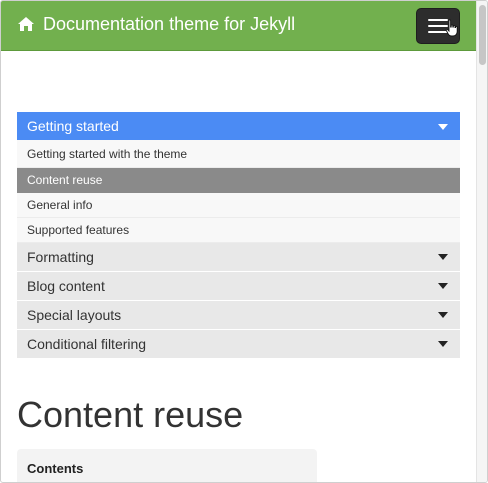 The width and height of the screenshot is (488, 483). Describe the element at coordinates (238, 286) in the screenshot. I see `sidebar-section-blog-content: Blog content` at that location.